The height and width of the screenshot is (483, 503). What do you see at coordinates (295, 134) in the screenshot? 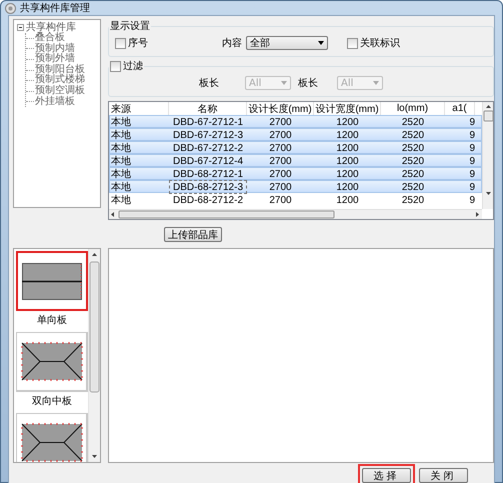
I see `table-row: 本地 DBD-67-2712-3 2700 1200 2520 9` at bounding box center [295, 134].